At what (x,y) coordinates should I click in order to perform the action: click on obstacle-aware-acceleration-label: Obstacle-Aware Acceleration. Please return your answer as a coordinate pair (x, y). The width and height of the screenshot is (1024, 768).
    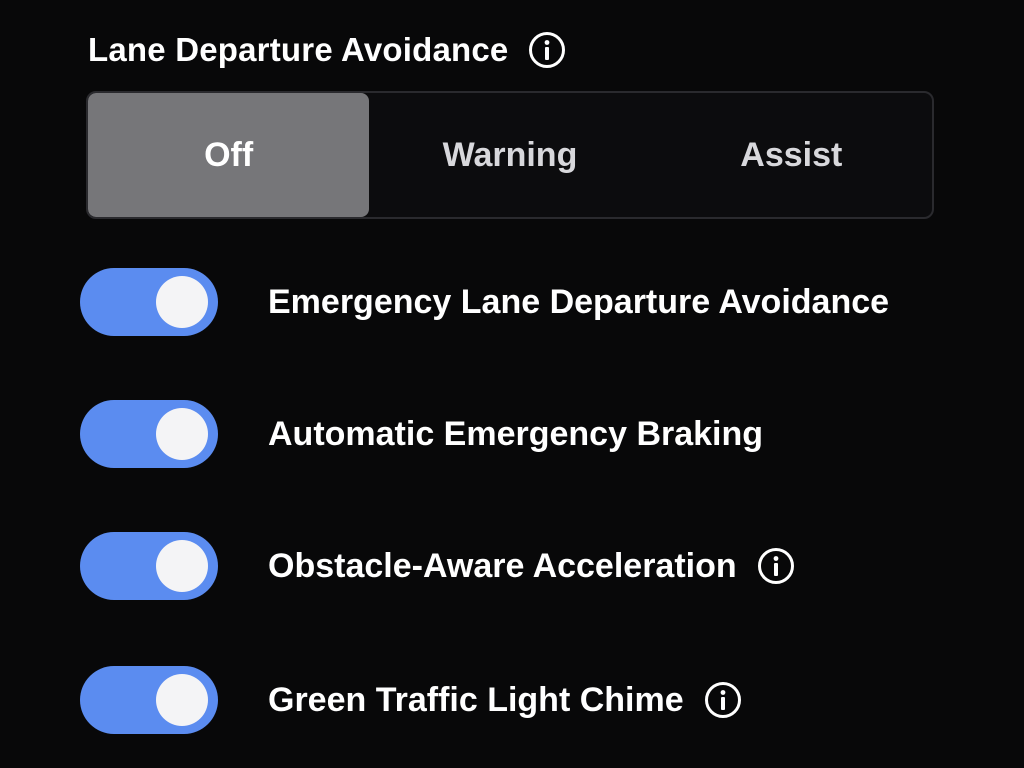
    Looking at the image, I should click on (502, 565).